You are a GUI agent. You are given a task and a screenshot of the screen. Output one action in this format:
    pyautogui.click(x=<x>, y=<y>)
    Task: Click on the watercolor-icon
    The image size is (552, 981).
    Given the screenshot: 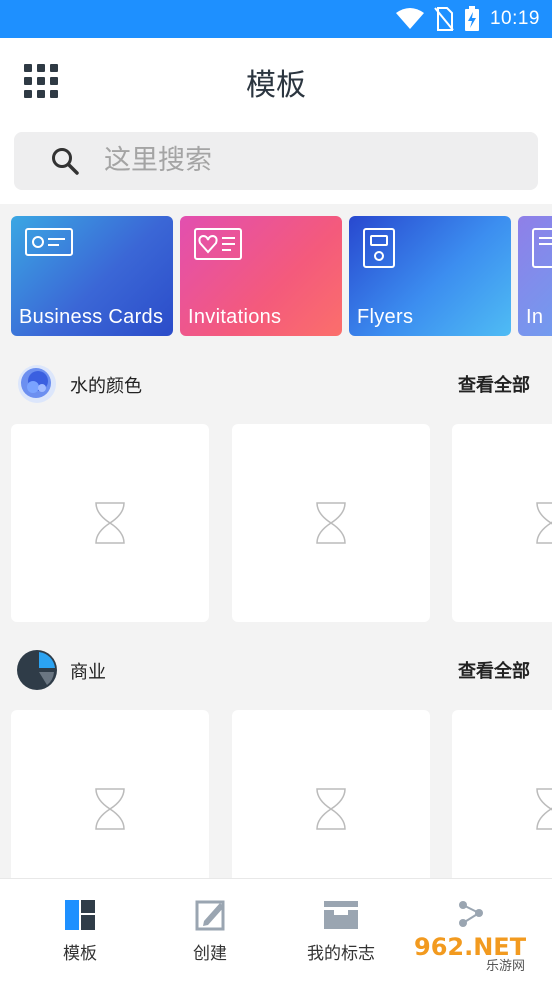 What is the action you would take?
    pyautogui.click(x=37, y=384)
    